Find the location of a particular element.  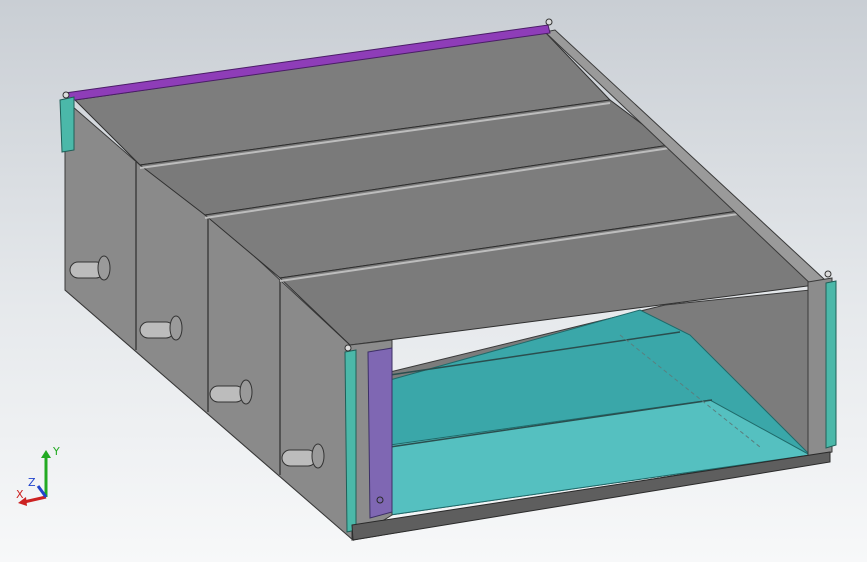

y-arrowhead-icon is located at coordinates (46, 454).